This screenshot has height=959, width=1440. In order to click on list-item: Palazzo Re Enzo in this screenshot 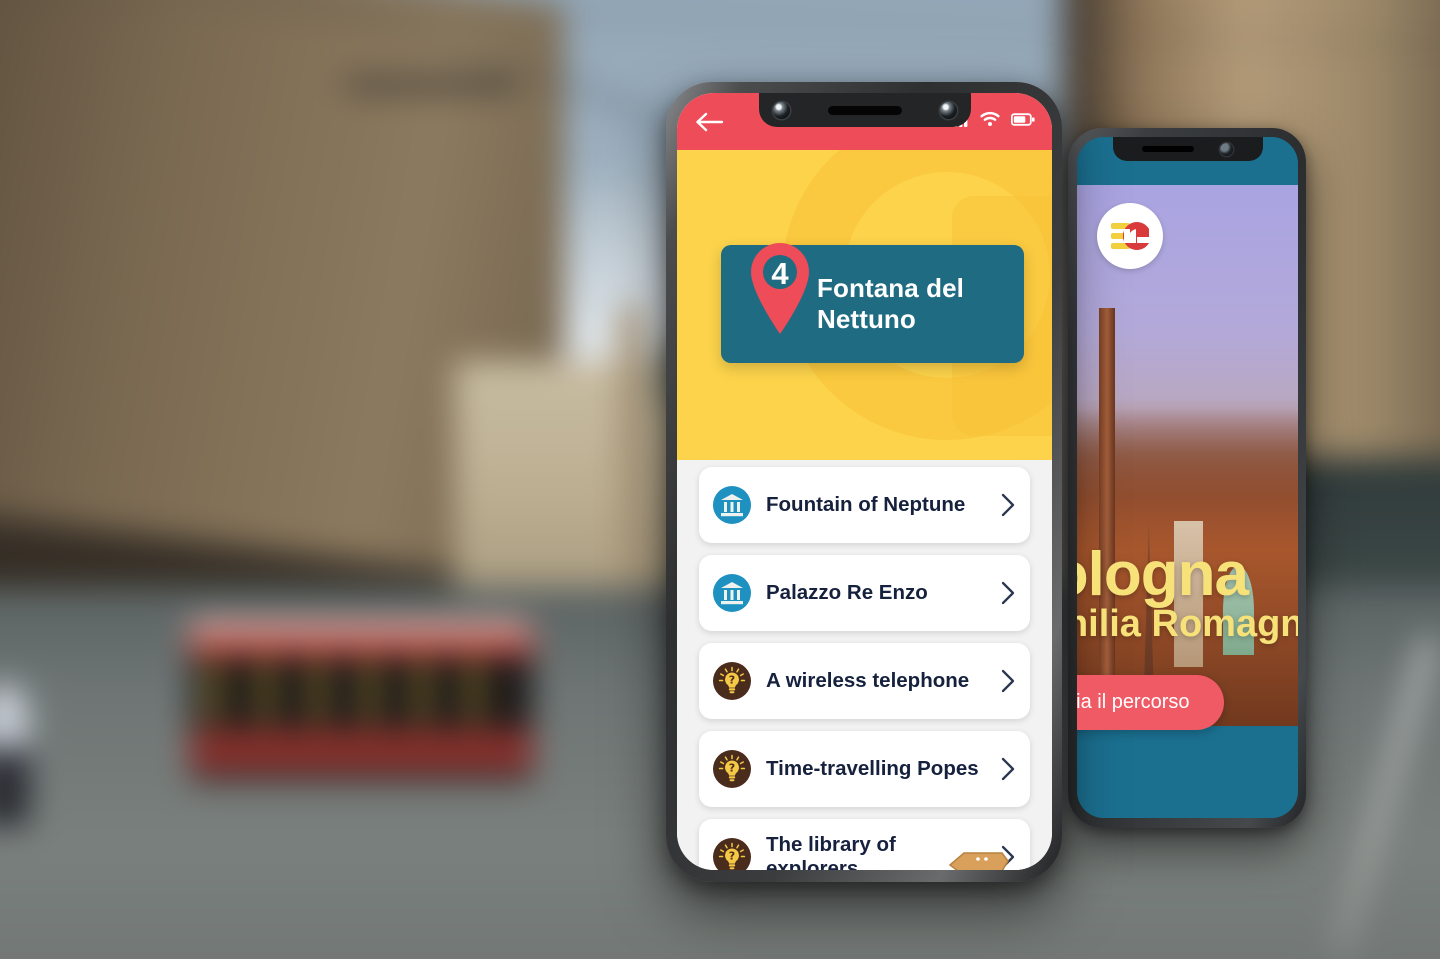, I will do `click(864, 593)`.